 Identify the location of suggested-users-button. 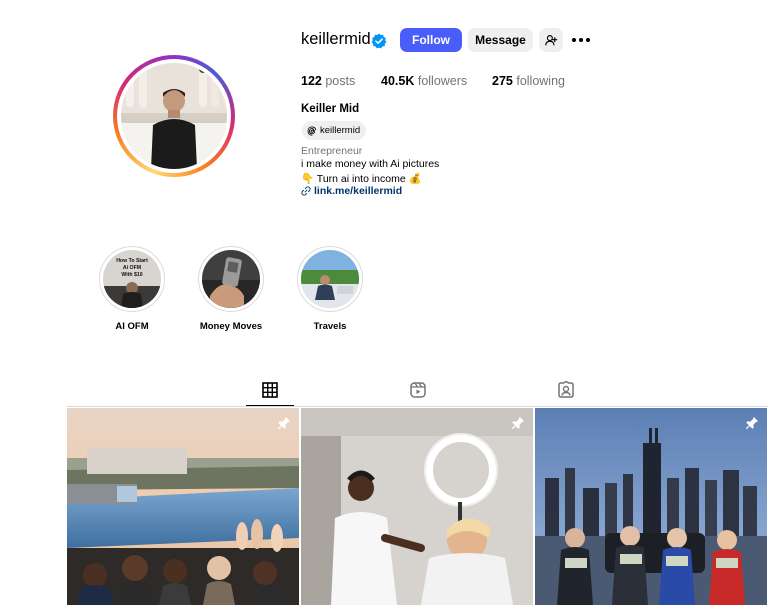
(551, 40).